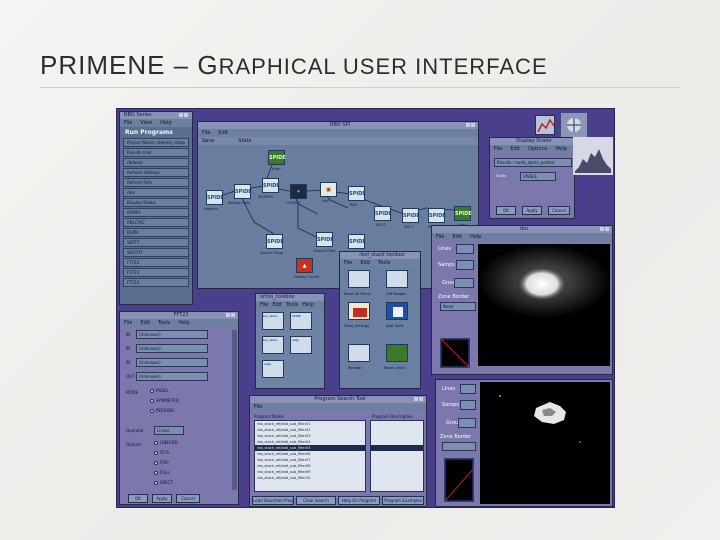  What do you see at coordinates (403, 500) in the screenshot?
I see `program-examples-button: Program Examples` at bounding box center [403, 500].